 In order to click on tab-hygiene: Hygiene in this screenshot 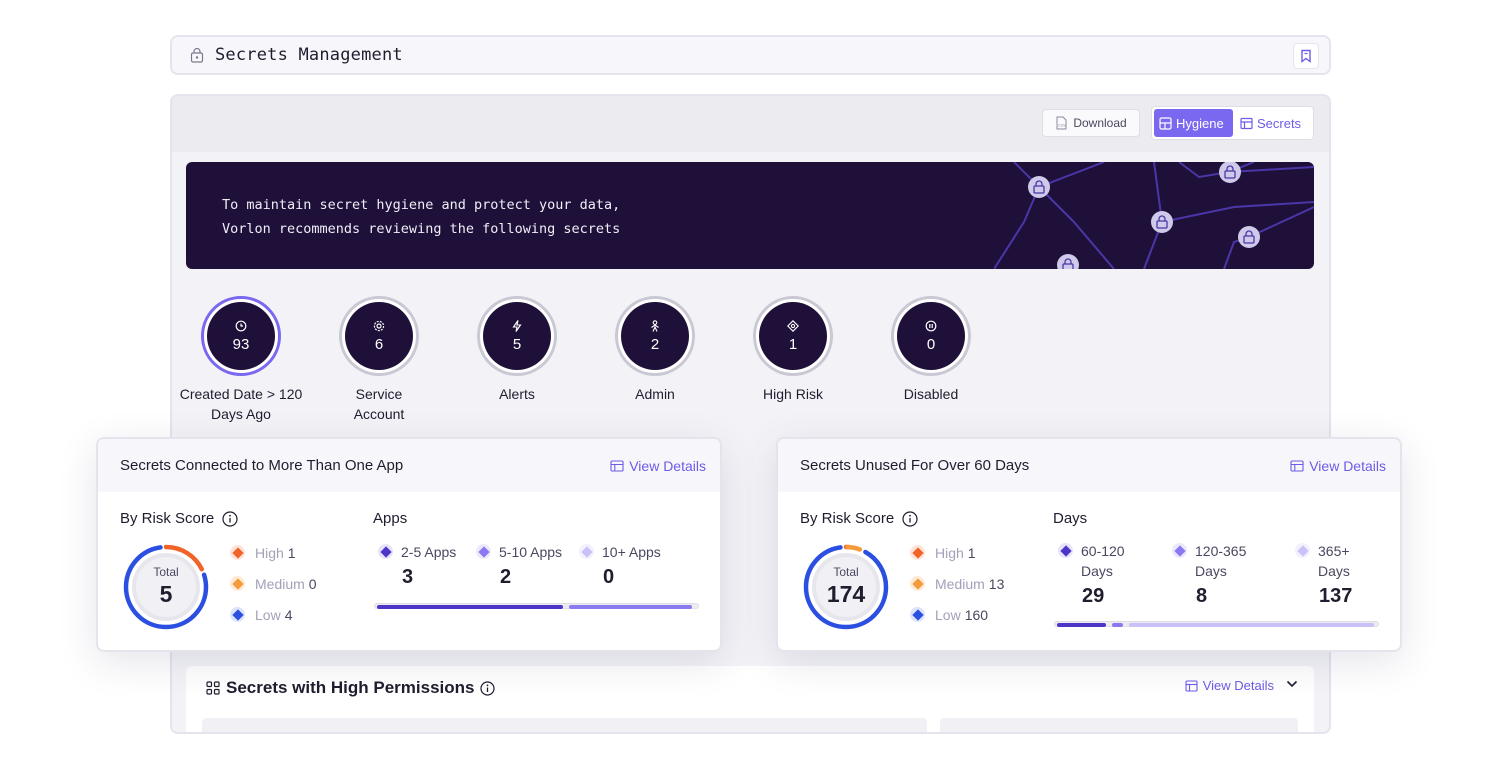, I will do `click(1193, 123)`.